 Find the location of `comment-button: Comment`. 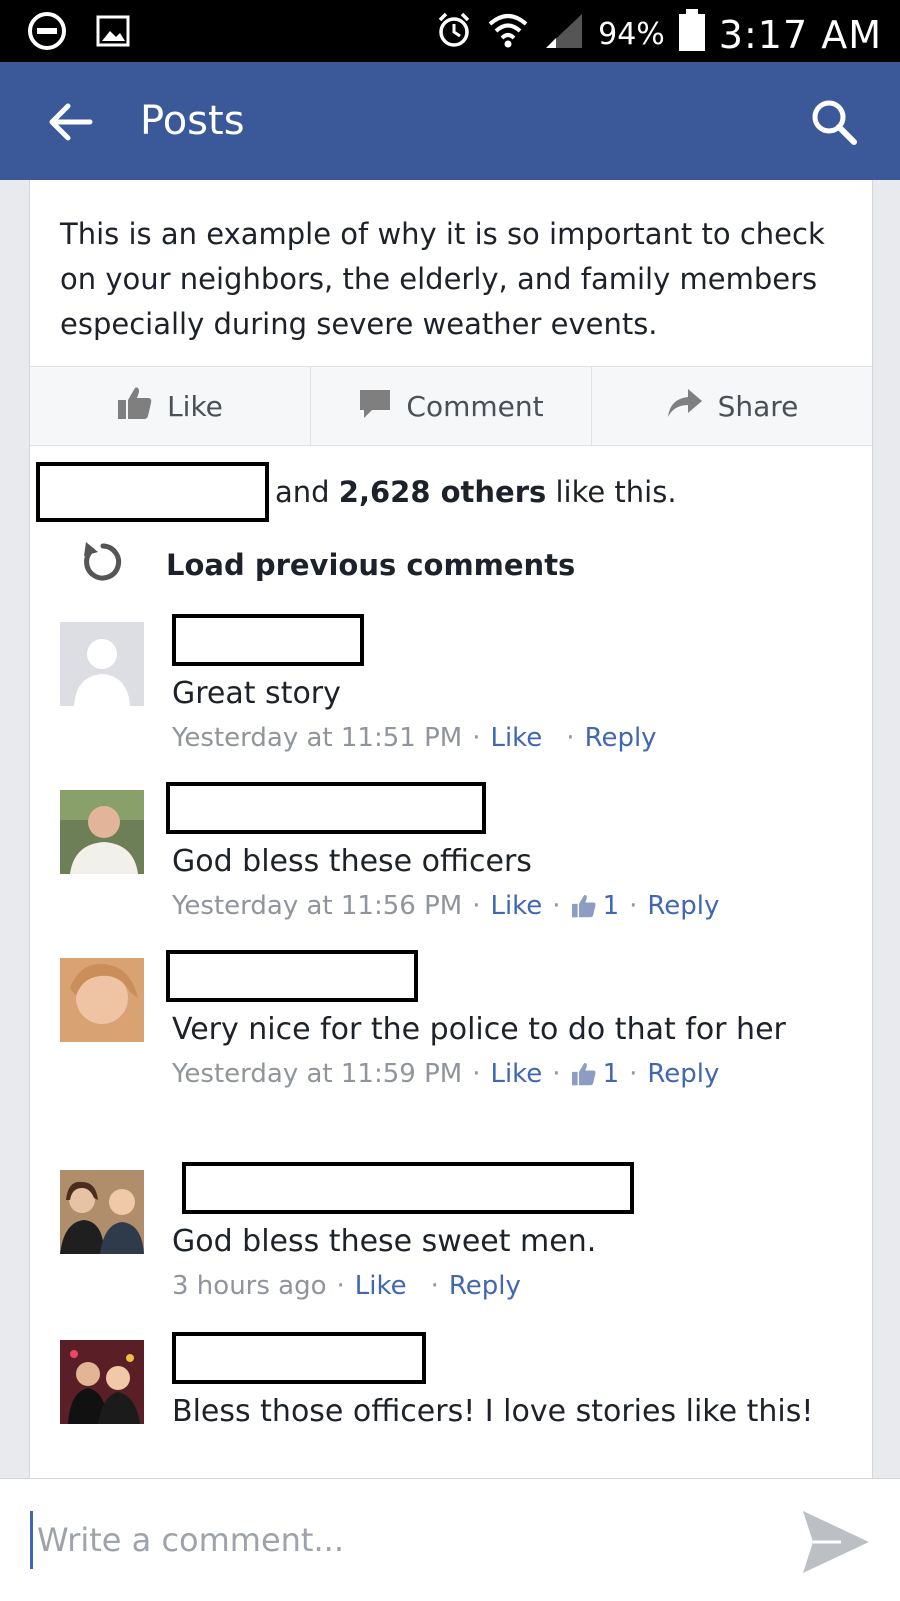

comment-button: Comment is located at coordinates (451, 406).